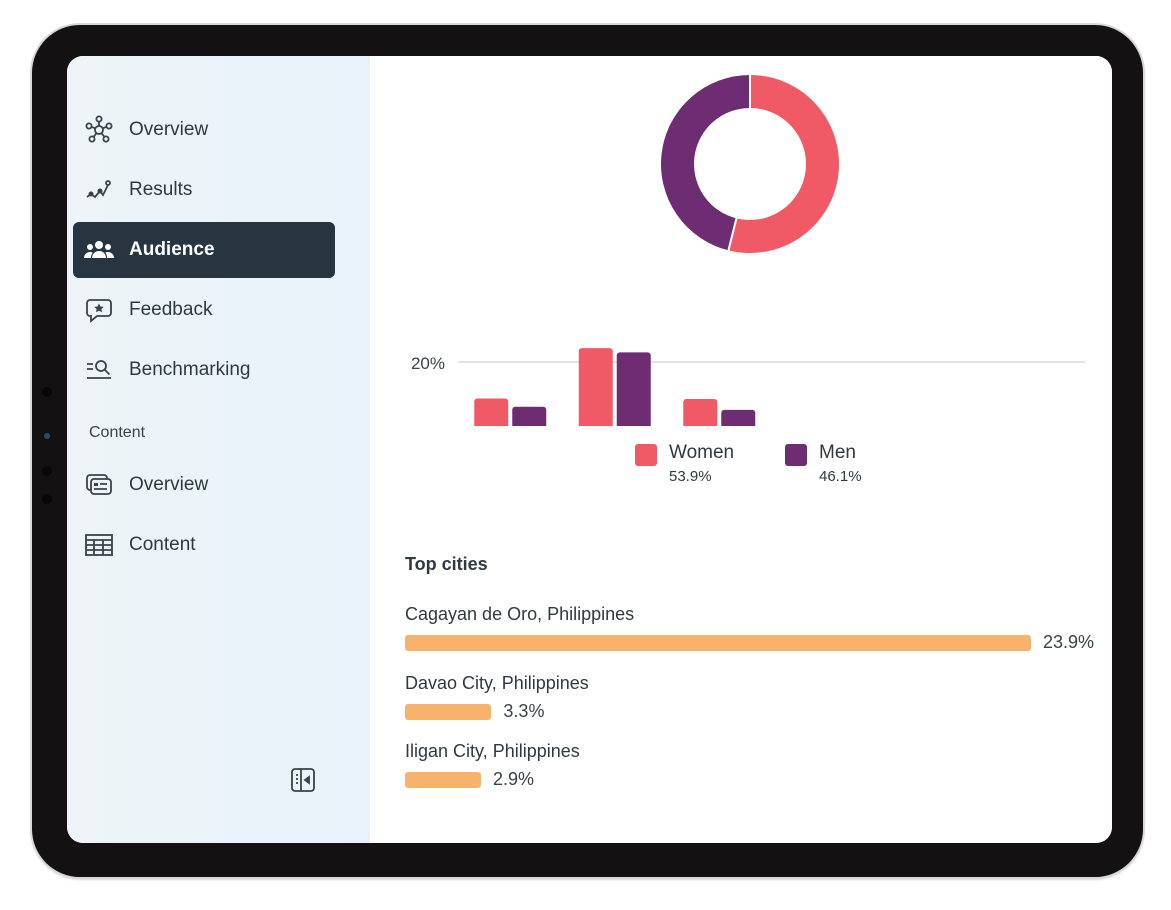  I want to click on table-icon, so click(99, 545).